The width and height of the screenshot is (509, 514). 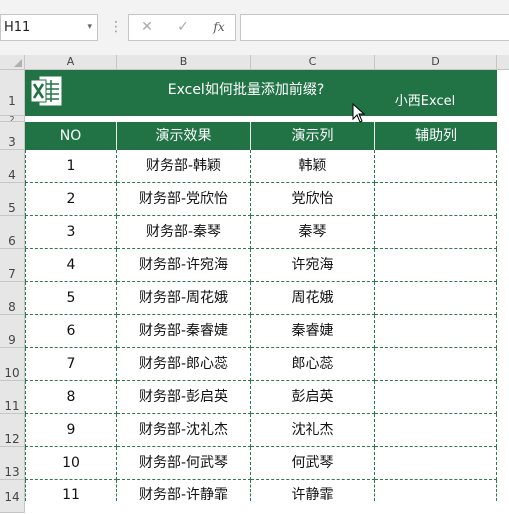 I want to click on table-header-no: NO, so click(x=71, y=136).